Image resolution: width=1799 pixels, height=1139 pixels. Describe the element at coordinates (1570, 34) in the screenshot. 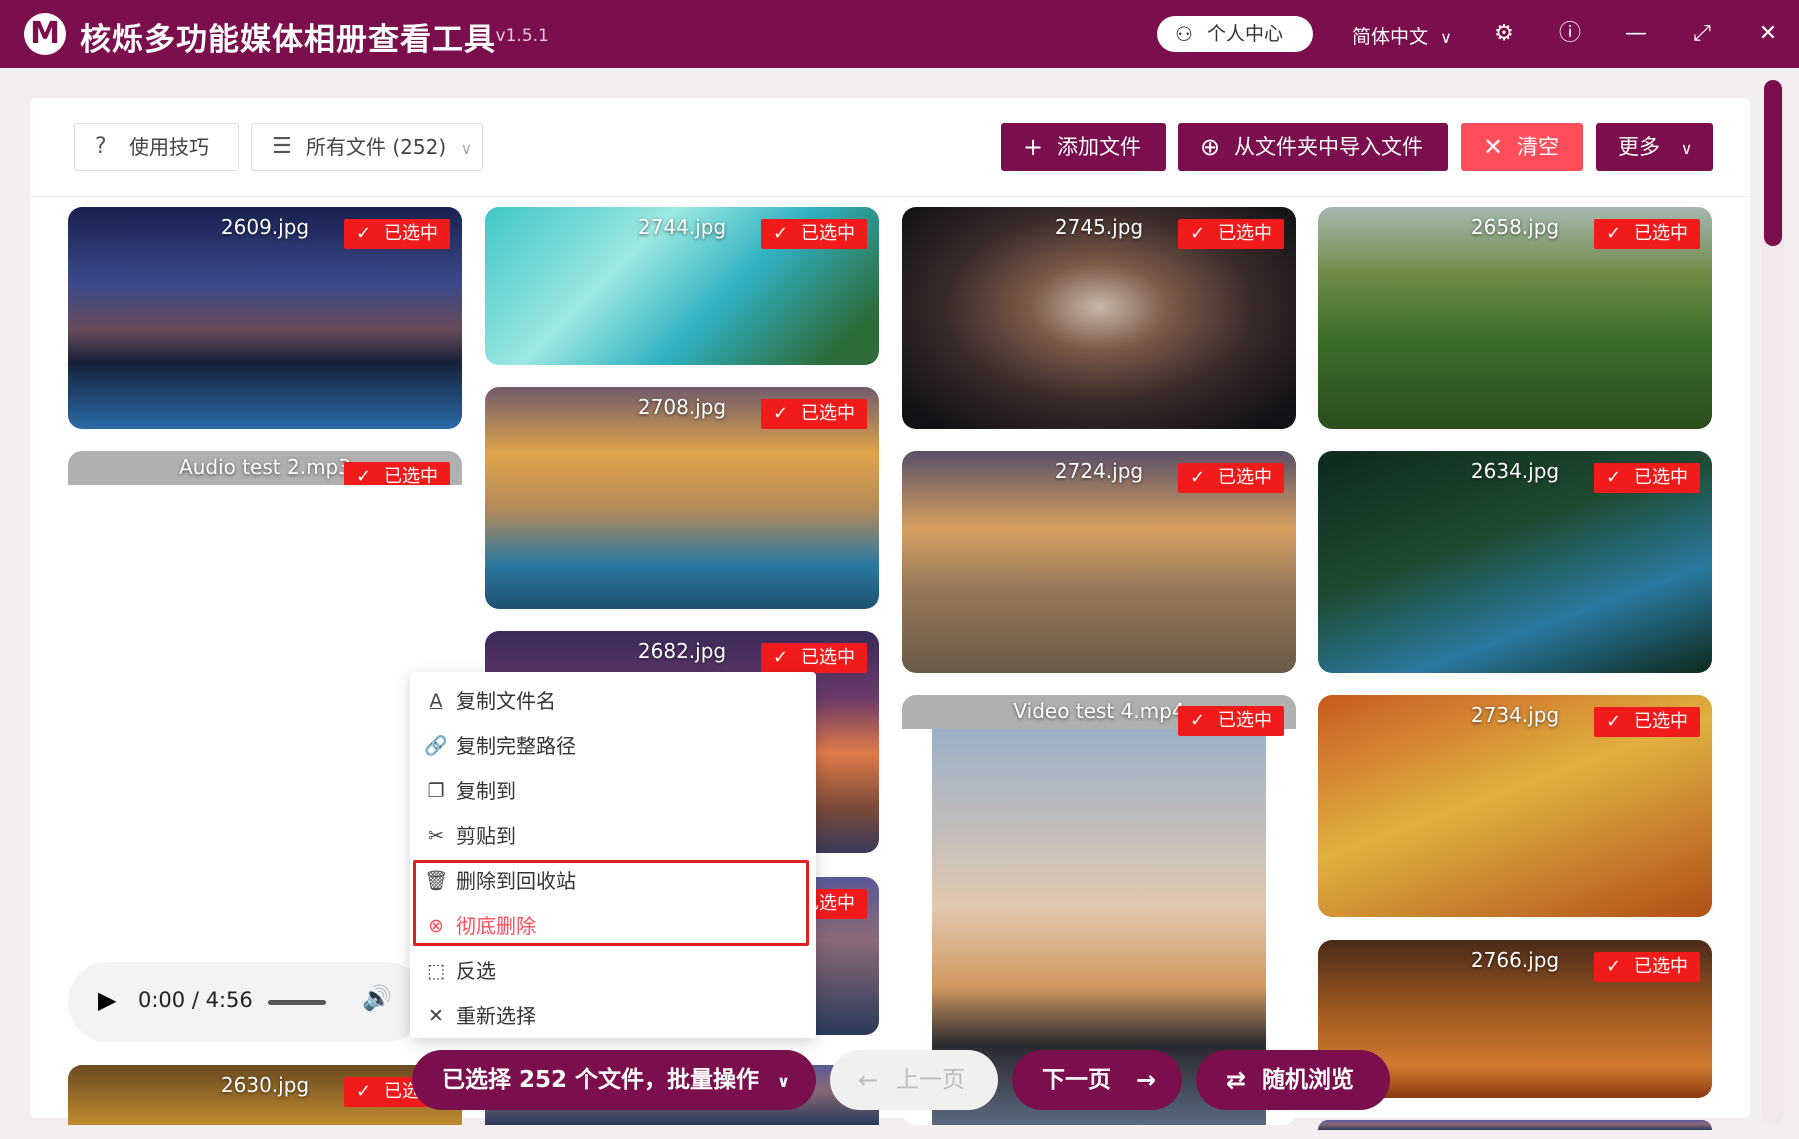

I see `help-icon: ⓘ` at that location.